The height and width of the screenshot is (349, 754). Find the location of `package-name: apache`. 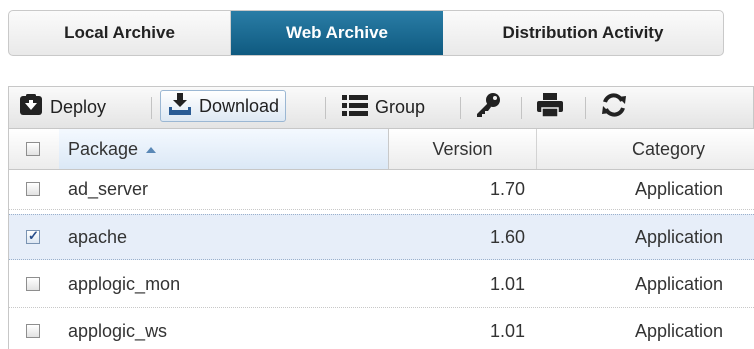

package-name: apache is located at coordinates (98, 236).